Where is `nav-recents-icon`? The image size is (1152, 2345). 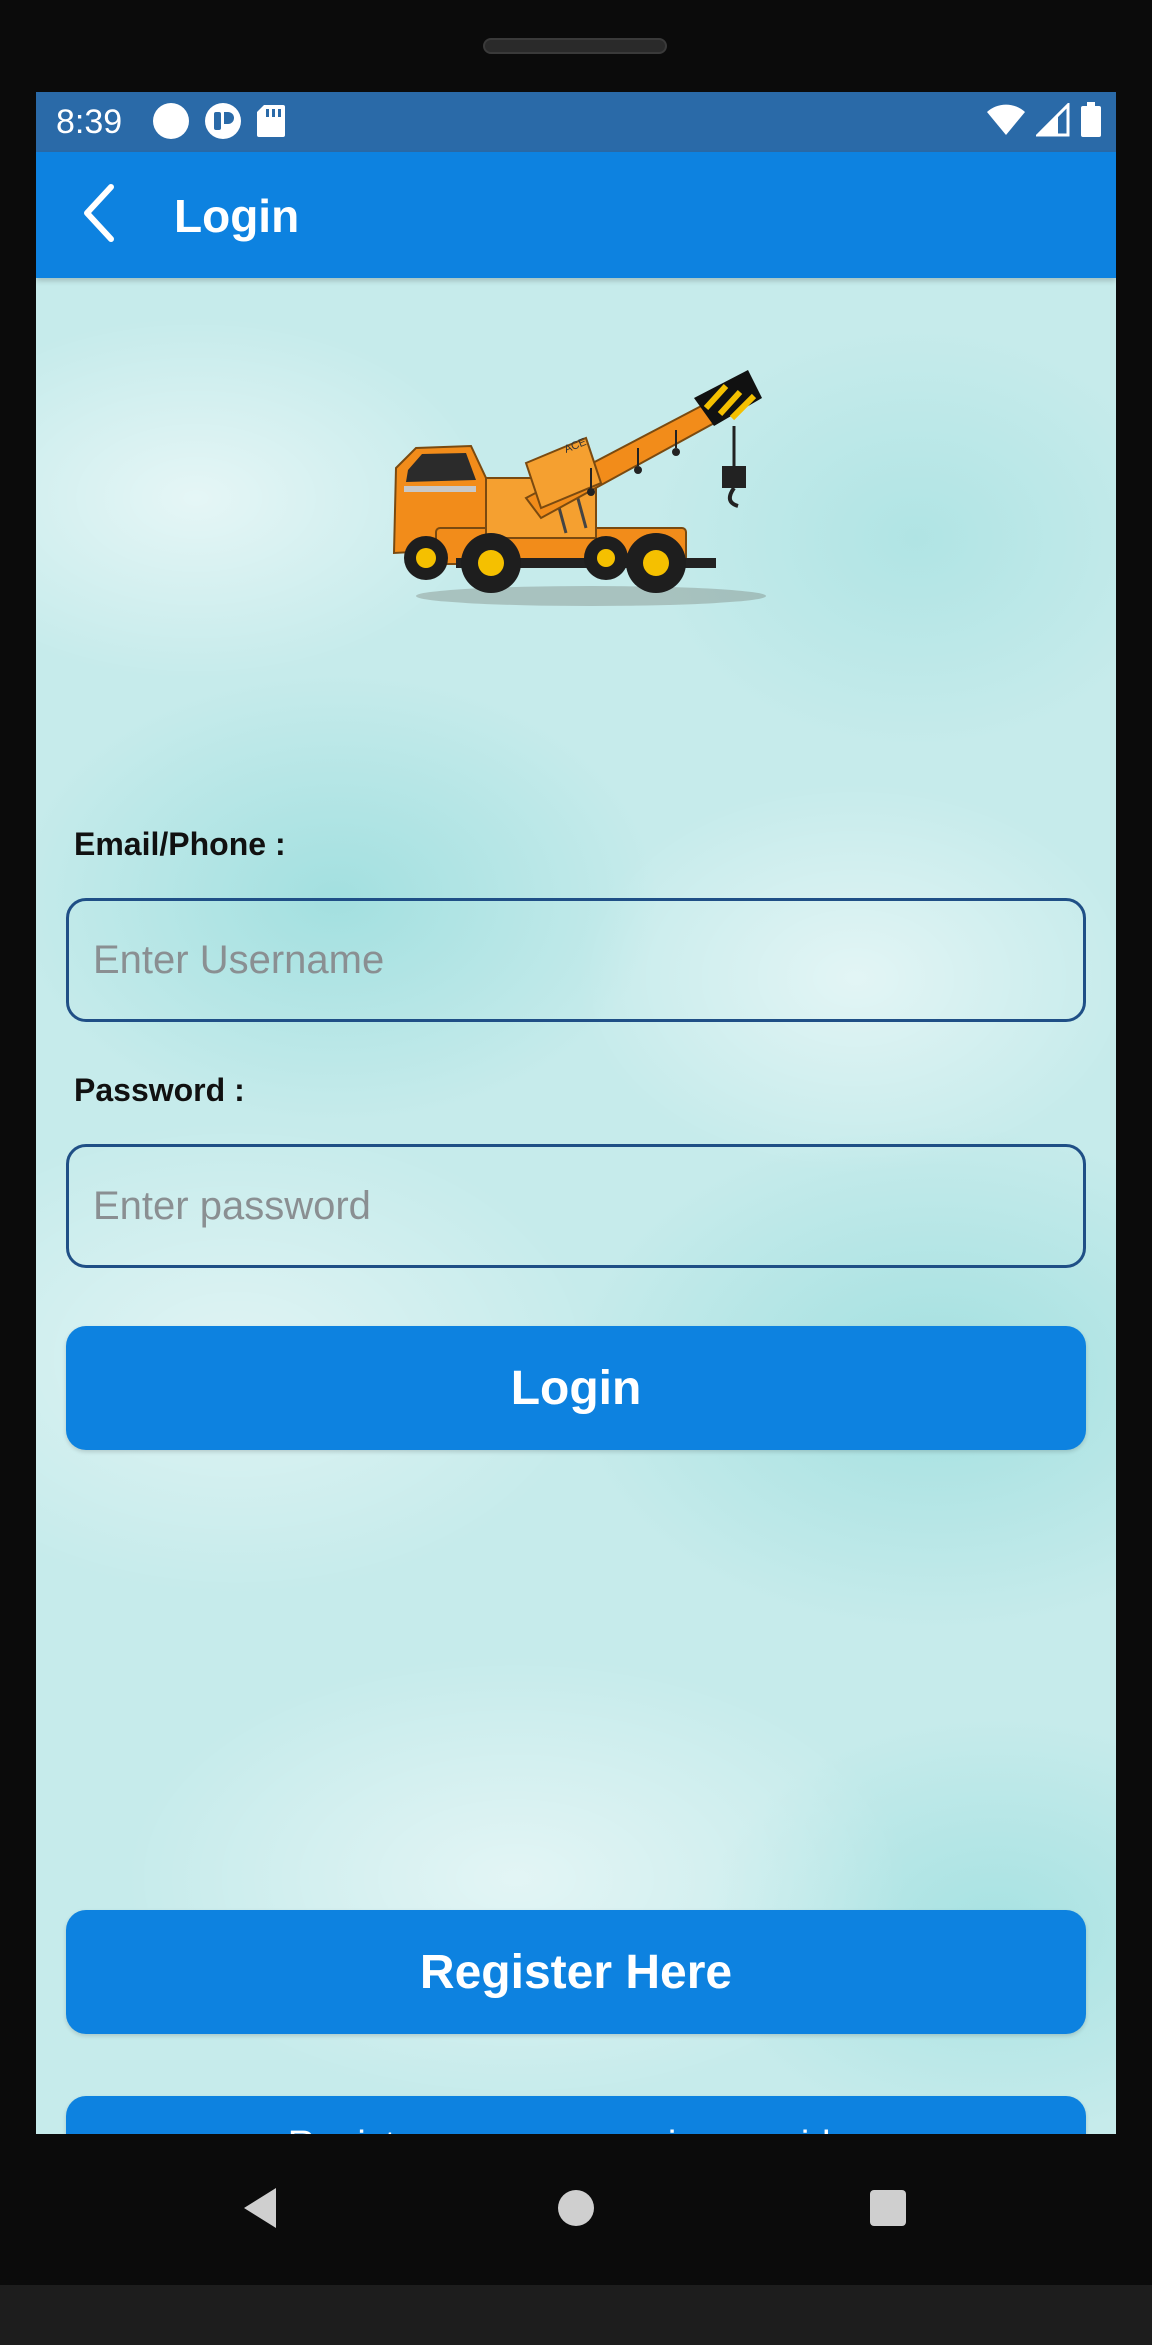 nav-recents-icon is located at coordinates (888, 2210).